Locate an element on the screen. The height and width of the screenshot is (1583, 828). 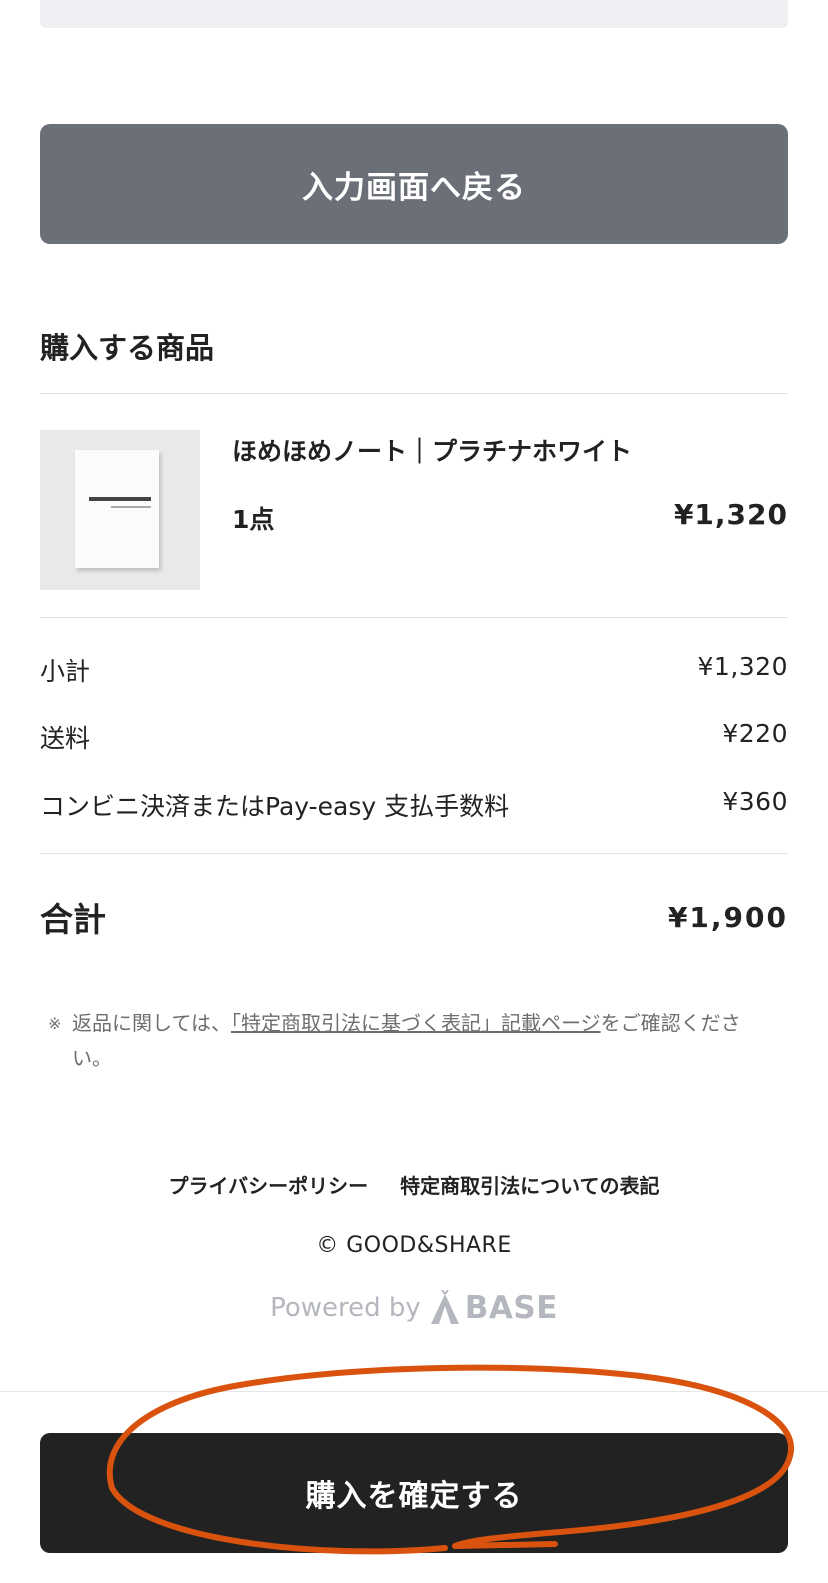
total-row: 合計 ¥1,900 is located at coordinates (414, 917).